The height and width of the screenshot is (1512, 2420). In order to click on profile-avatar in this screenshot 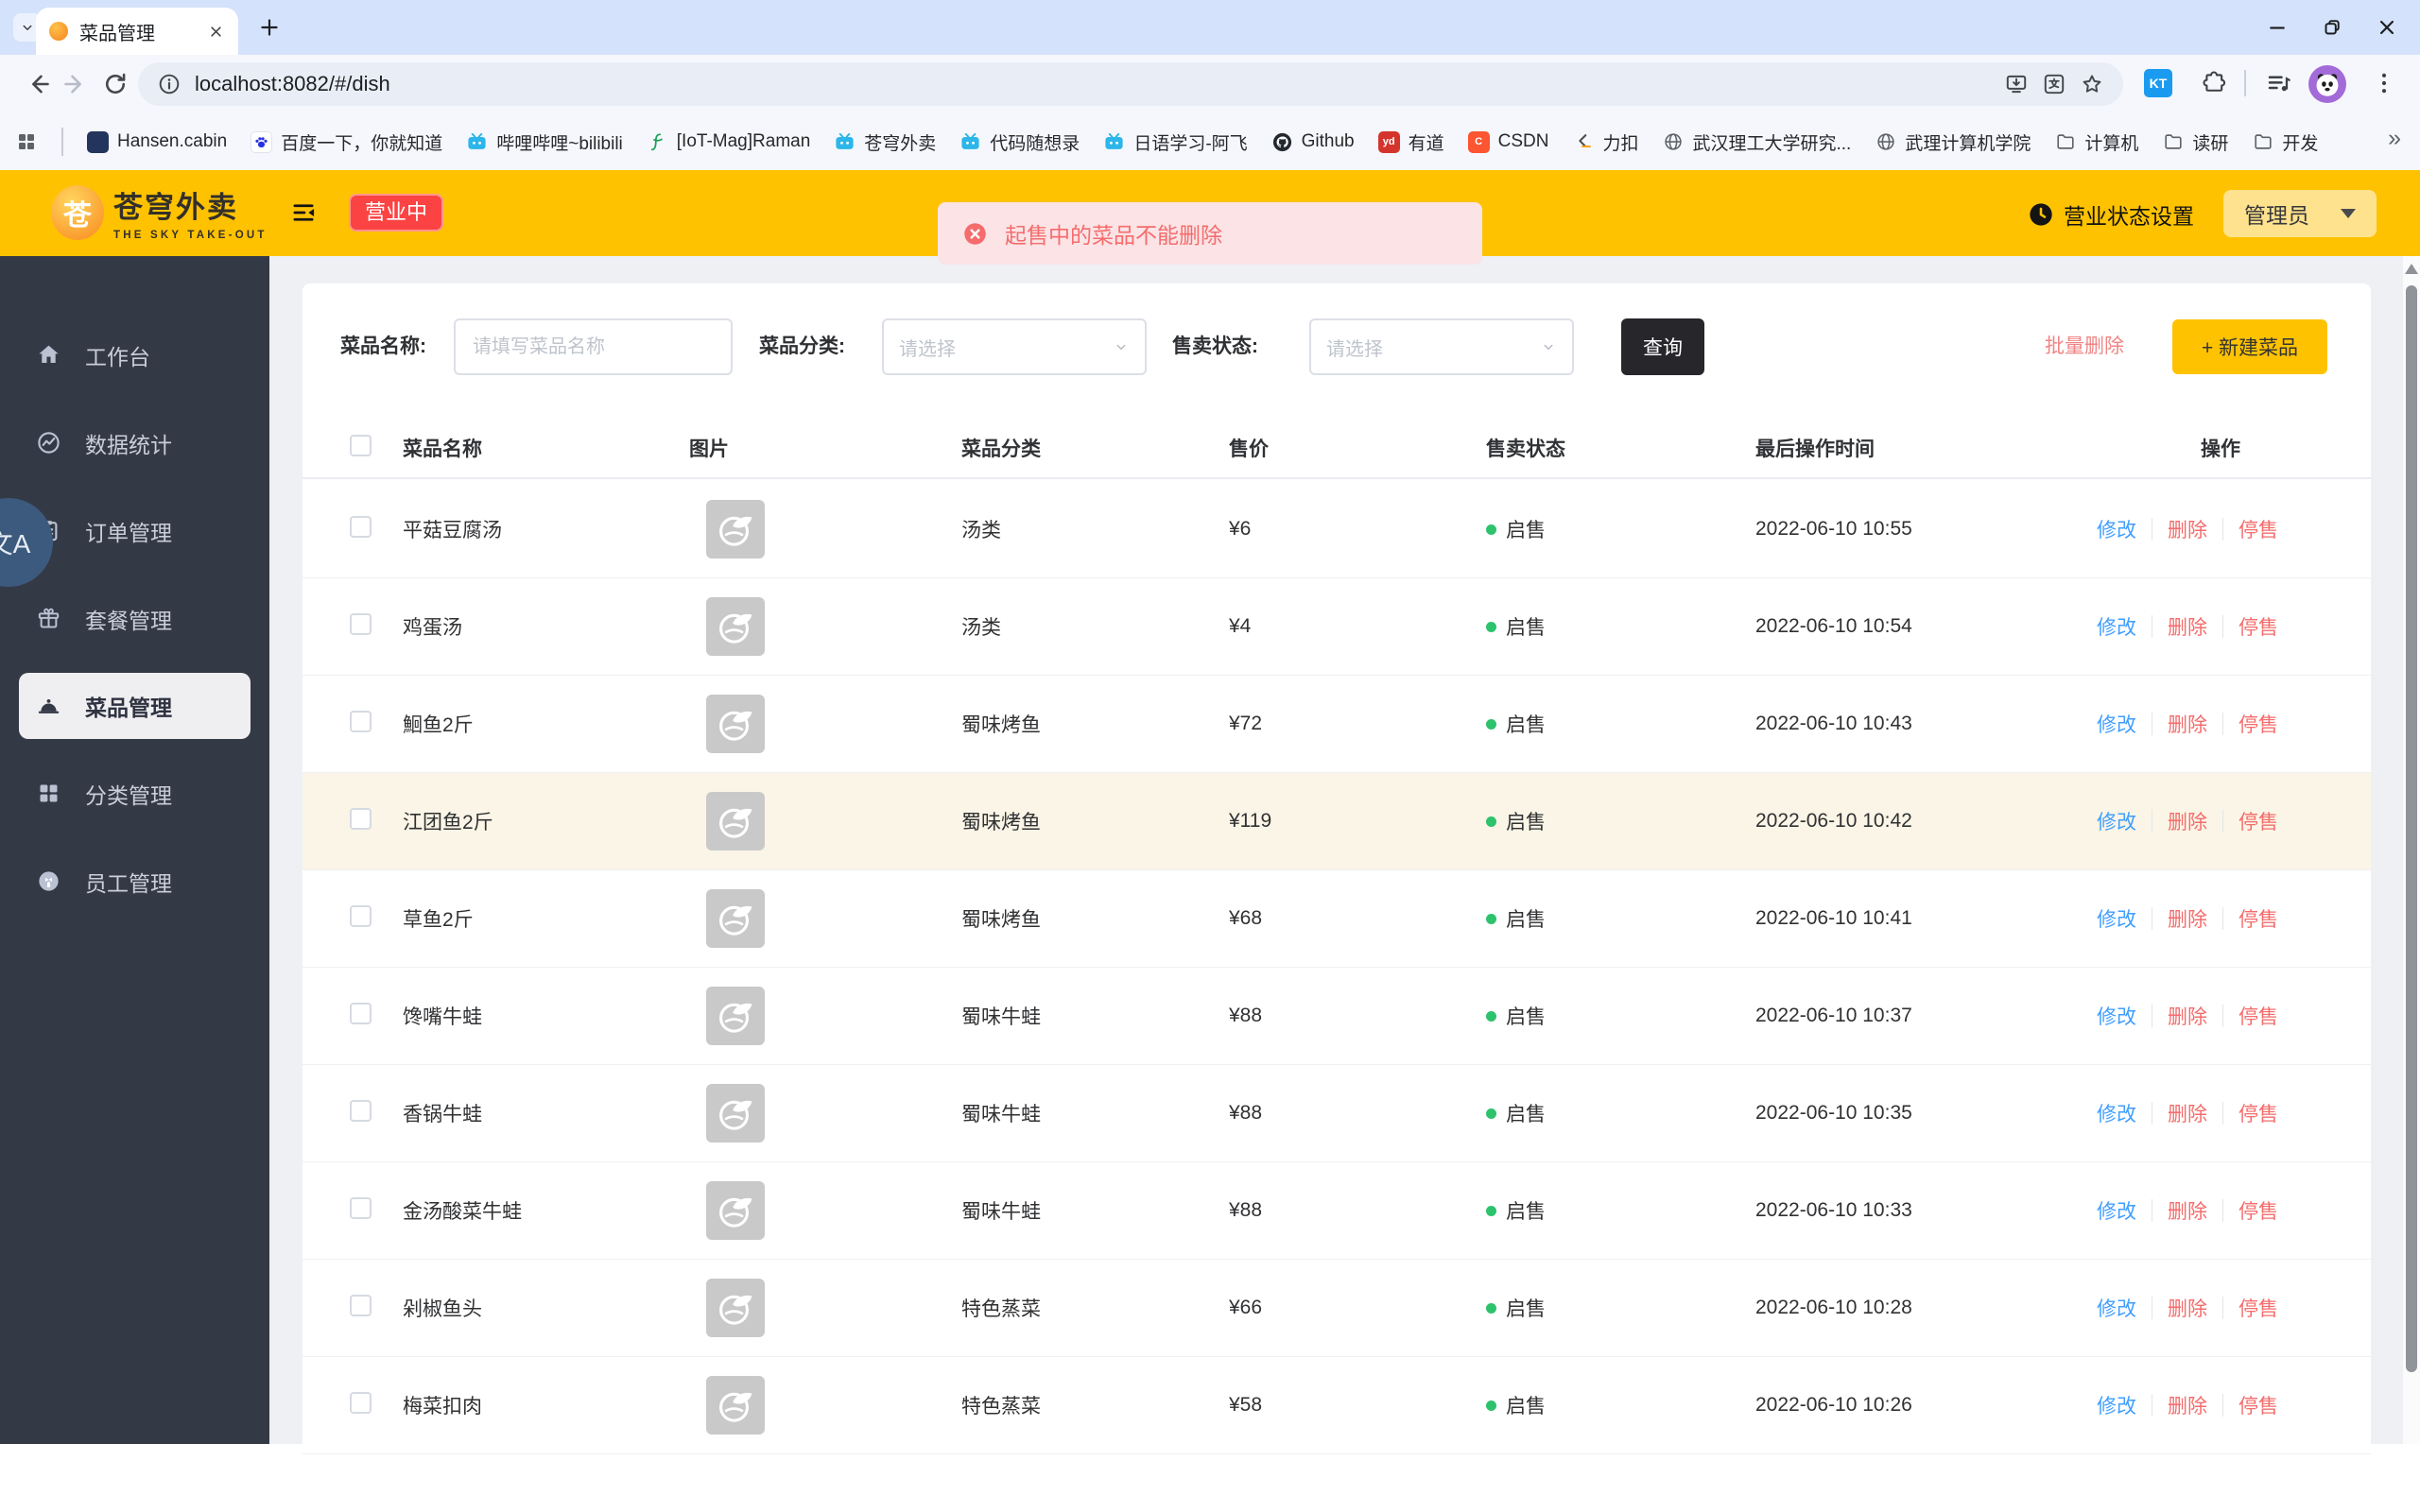, I will do `click(2327, 84)`.